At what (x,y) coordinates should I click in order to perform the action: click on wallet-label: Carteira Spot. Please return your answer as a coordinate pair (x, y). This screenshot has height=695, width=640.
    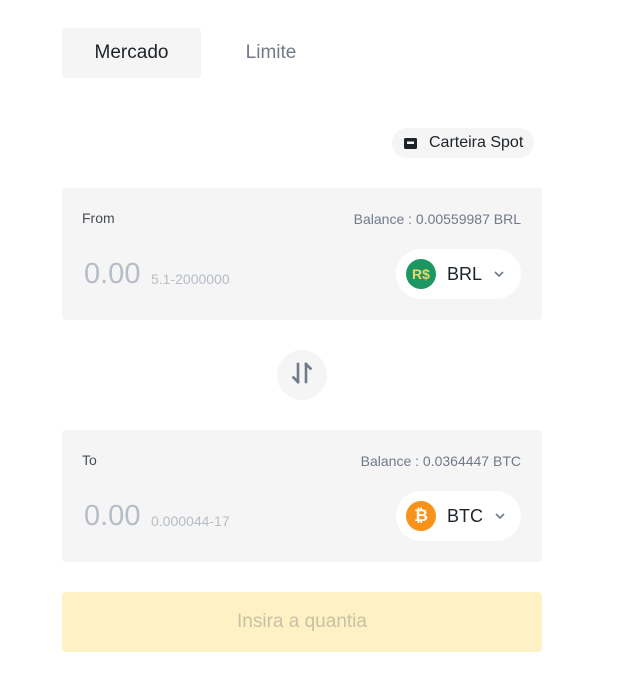
    Looking at the image, I should click on (476, 142).